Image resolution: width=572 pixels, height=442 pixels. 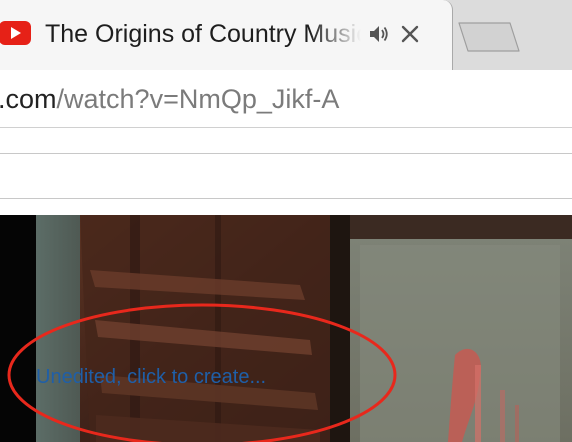 I want to click on tab-active: The Origins of Country Music, so click(x=226, y=35).